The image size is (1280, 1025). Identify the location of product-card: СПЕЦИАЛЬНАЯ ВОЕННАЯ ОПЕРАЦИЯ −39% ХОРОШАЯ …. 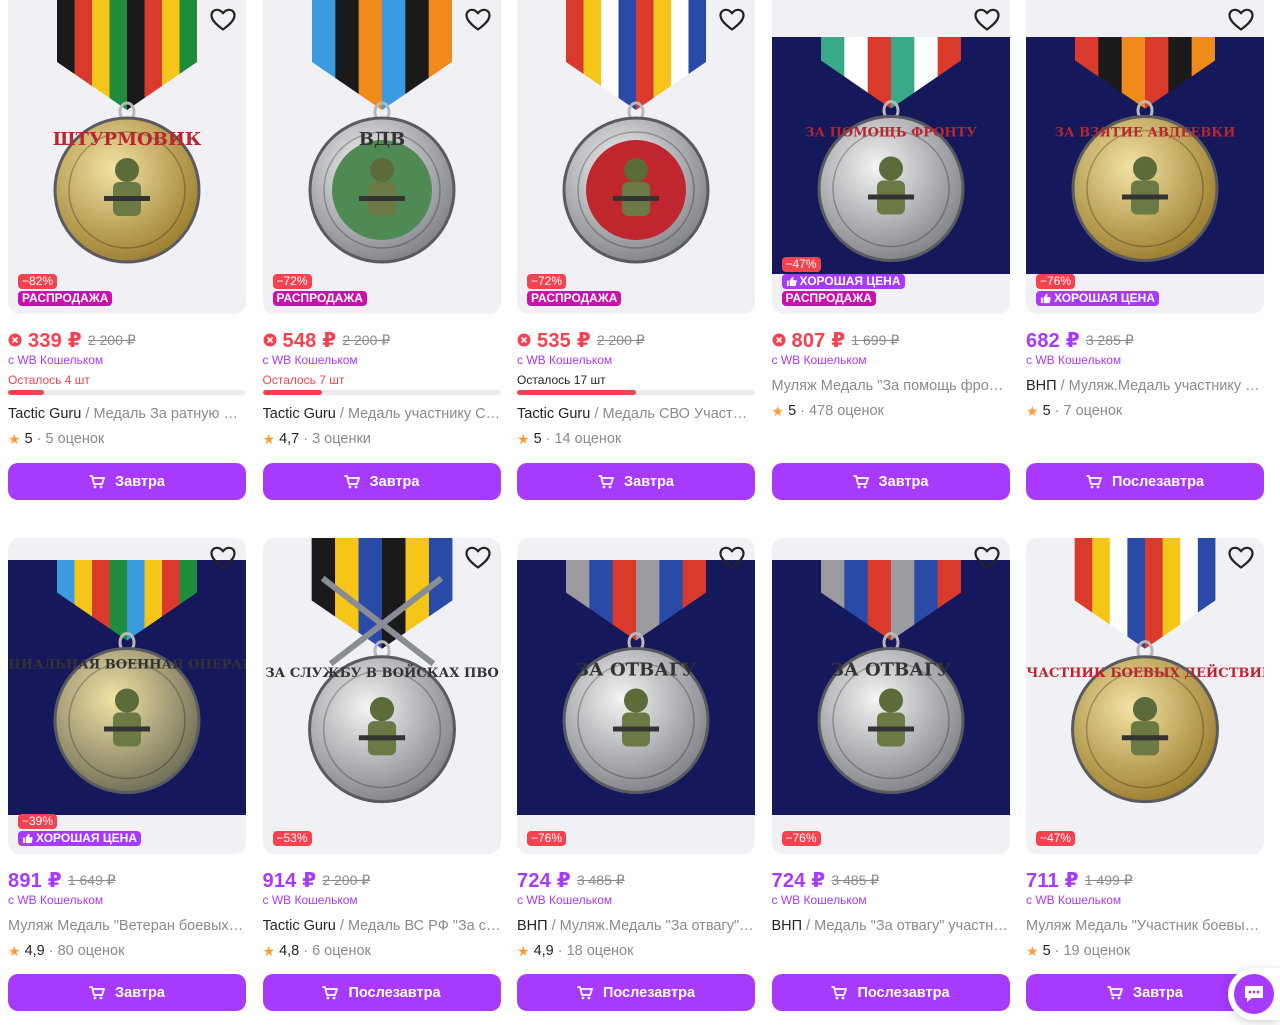
(127, 772).